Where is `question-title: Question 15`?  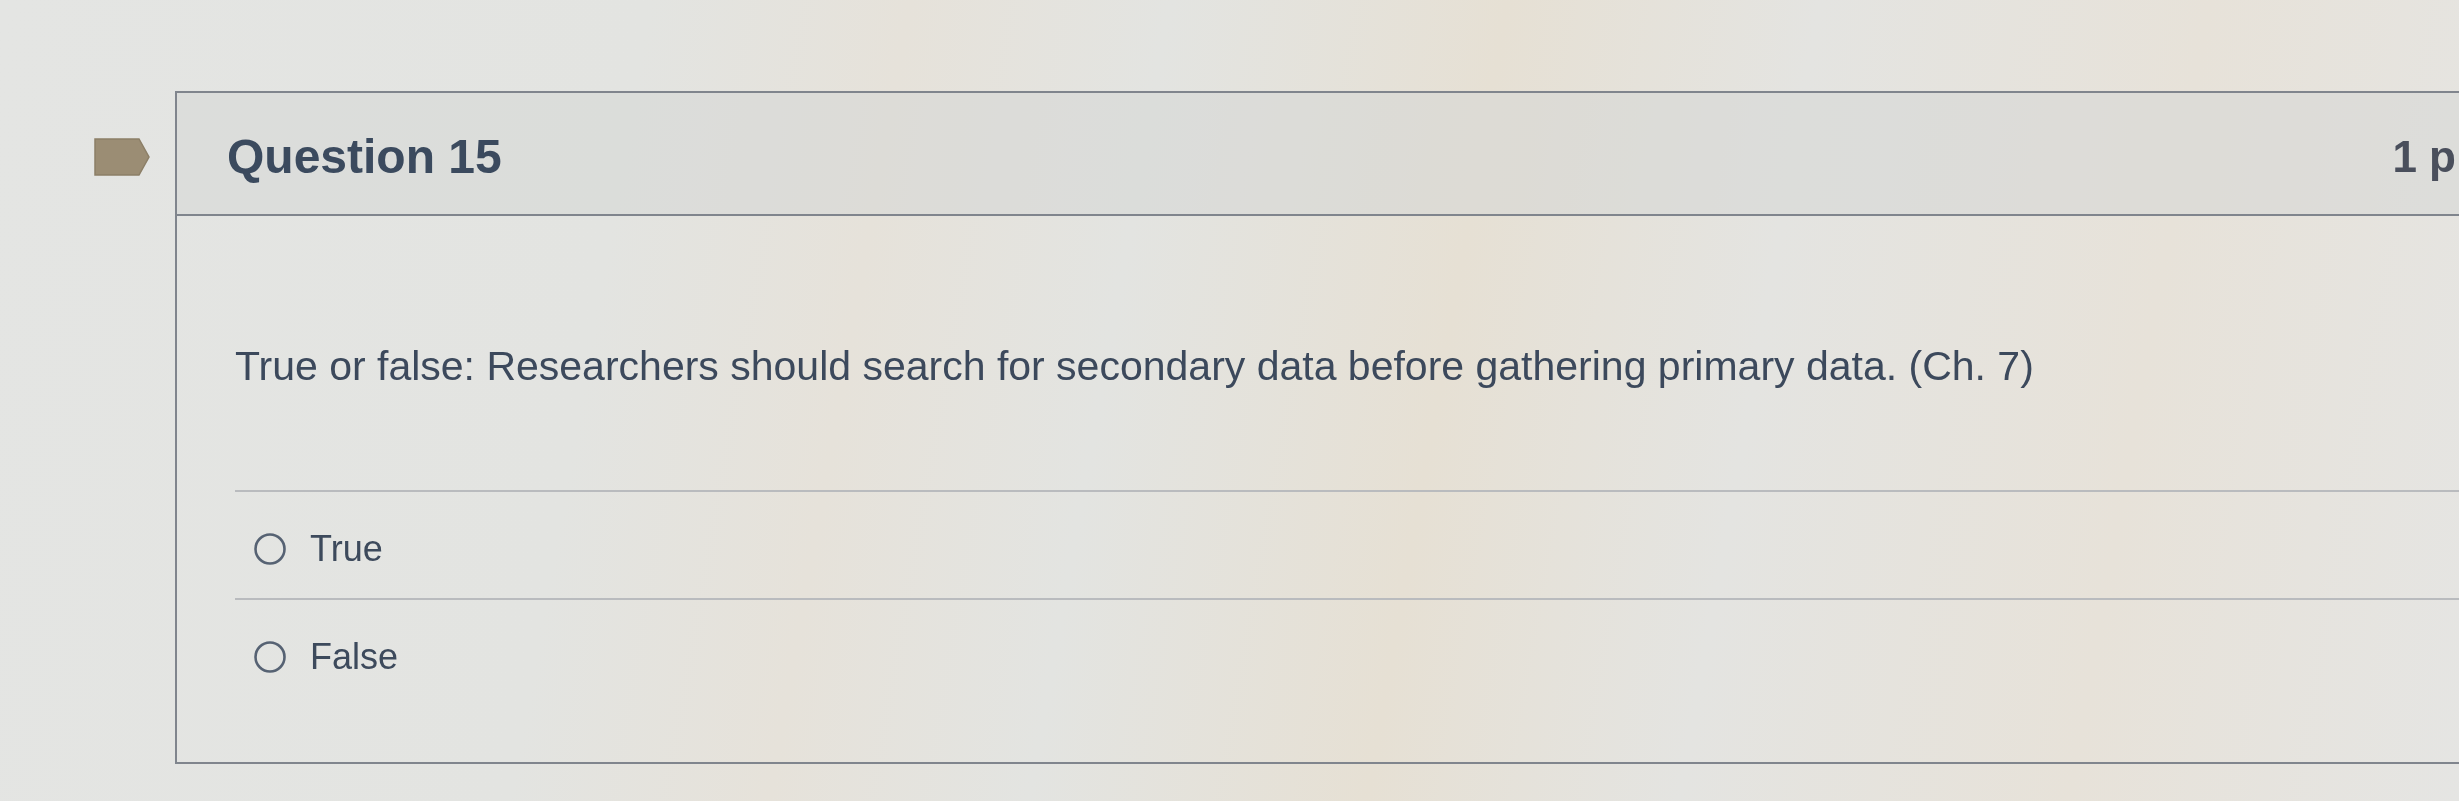
question-title: Question 15 is located at coordinates (364, 156).